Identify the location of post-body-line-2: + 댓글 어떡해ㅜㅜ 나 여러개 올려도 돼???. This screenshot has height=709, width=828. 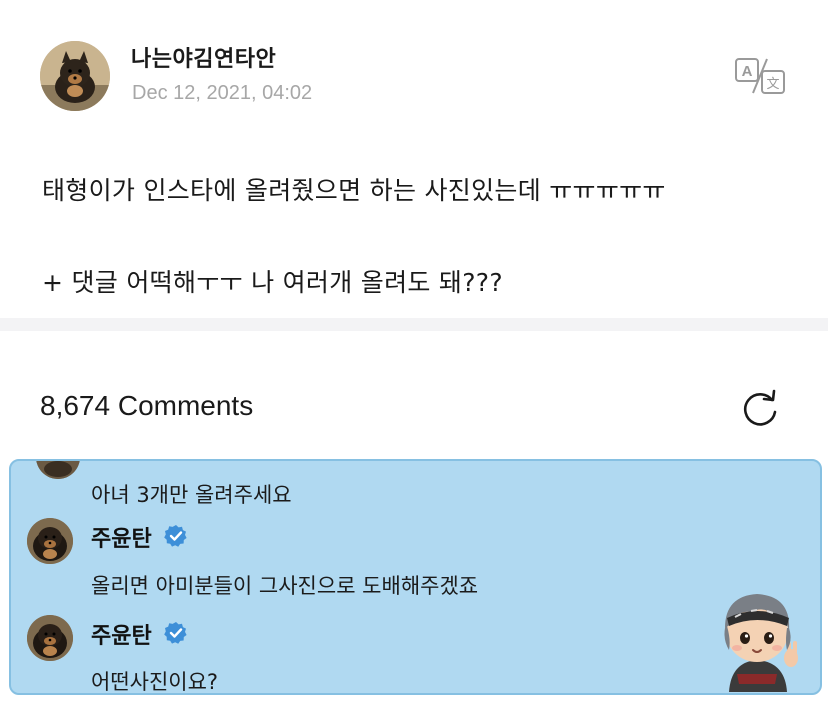
(272, 282).